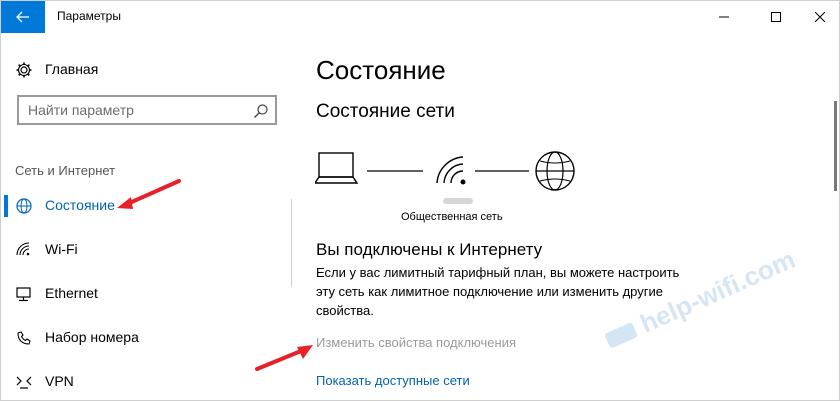  I want to click on sidebar-item-label: Wi-Fi, so click(61, 249).